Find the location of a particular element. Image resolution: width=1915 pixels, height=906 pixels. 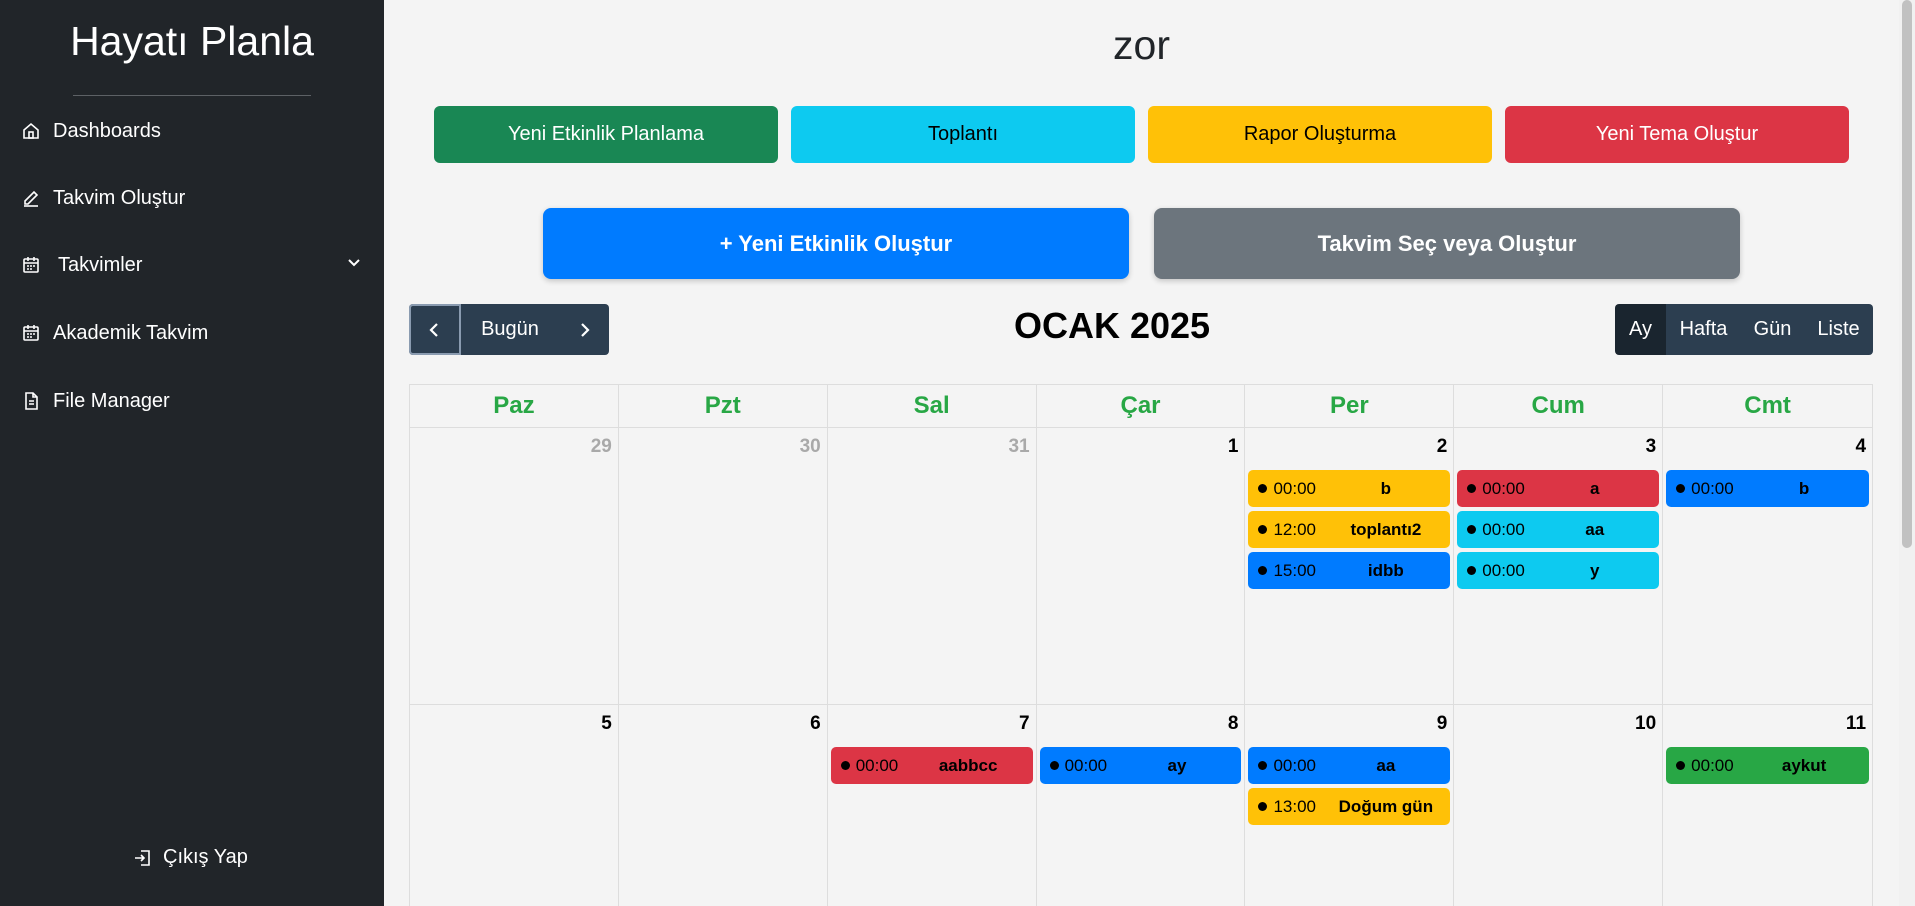

sidebar-item-label: Takvimler is located at coordinates (100, 264).